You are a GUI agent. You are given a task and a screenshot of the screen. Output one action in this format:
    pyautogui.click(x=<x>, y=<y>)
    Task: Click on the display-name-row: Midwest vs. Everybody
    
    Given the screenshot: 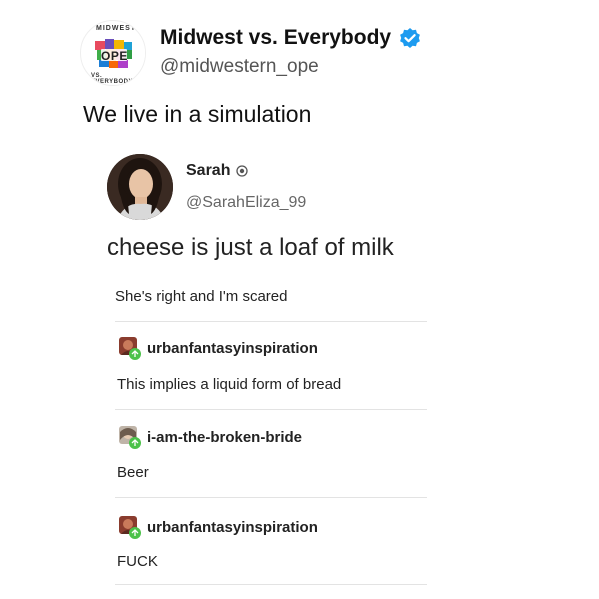 What is the action you would take?
    pyautogui.click(x=290, y=38)
    